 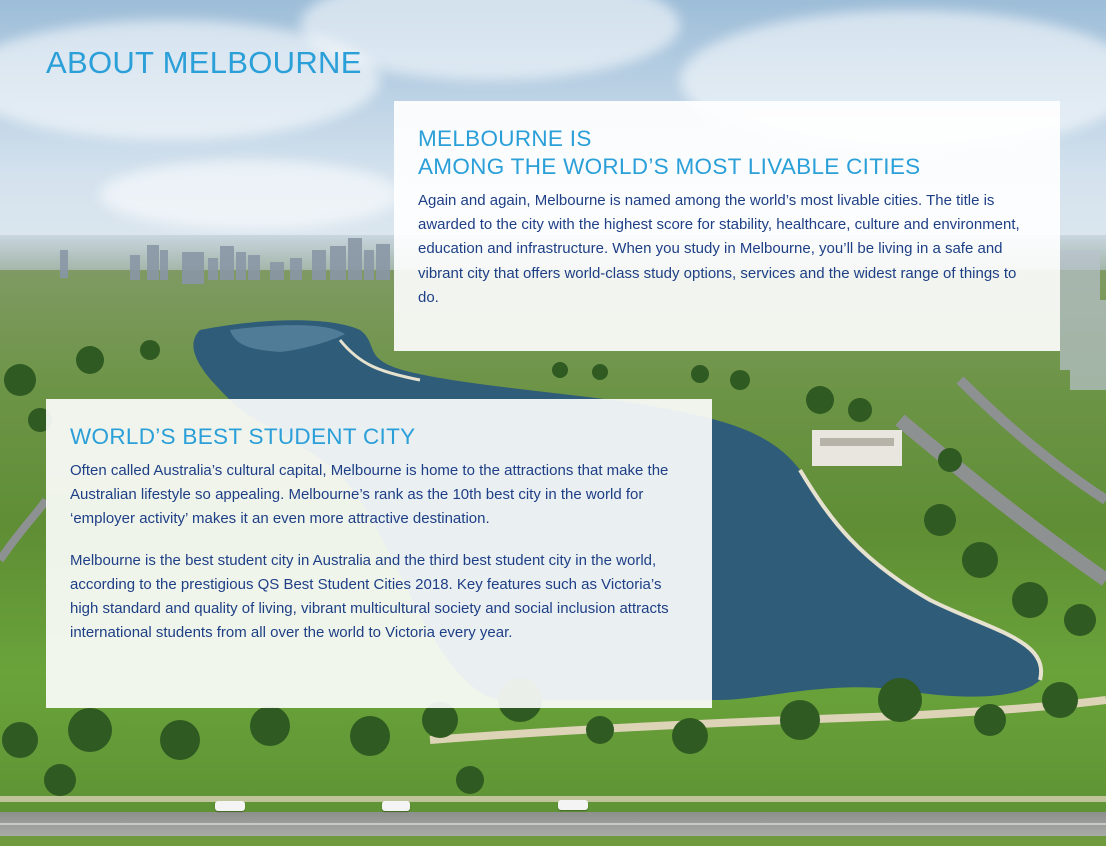 What do you see at coordinates (204, 62) in the screenshot?
I see `page-title: ABOUT MELBOURNE` at bounding box center [204, 62].